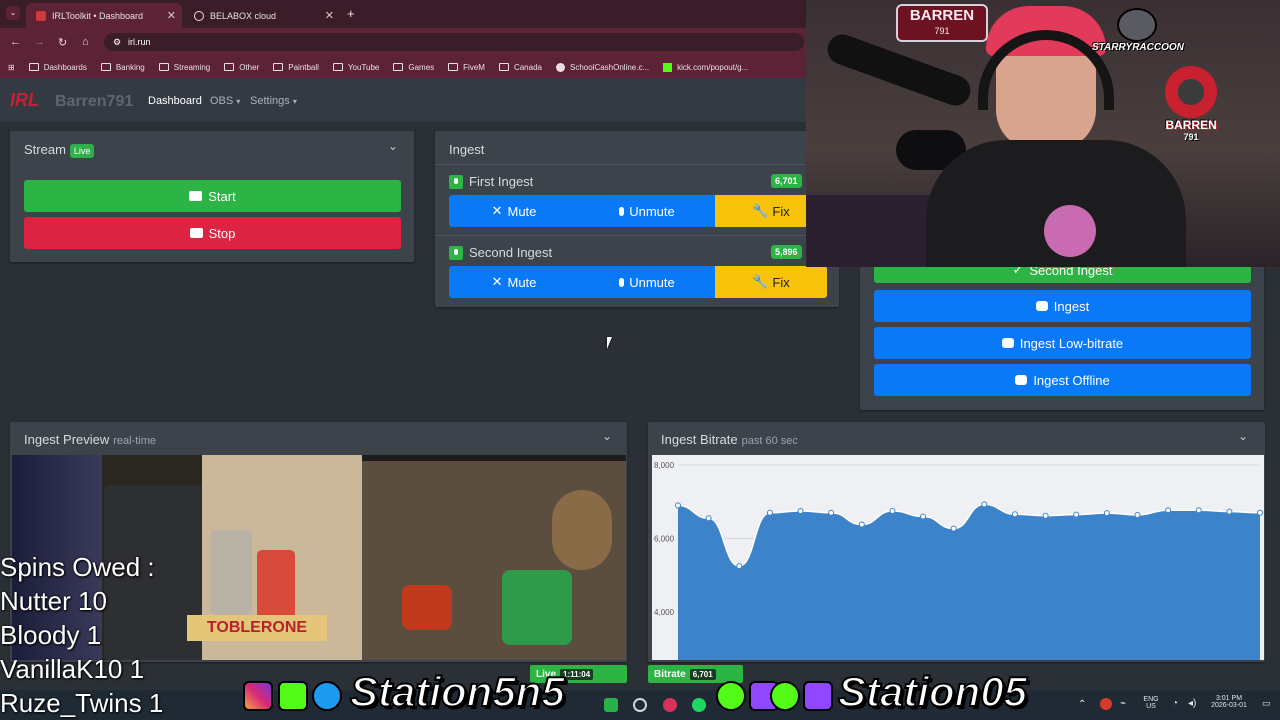 This screenshot has height=720, width=1280. I want to click on stream-title: Stream Live, so click(59, 150).